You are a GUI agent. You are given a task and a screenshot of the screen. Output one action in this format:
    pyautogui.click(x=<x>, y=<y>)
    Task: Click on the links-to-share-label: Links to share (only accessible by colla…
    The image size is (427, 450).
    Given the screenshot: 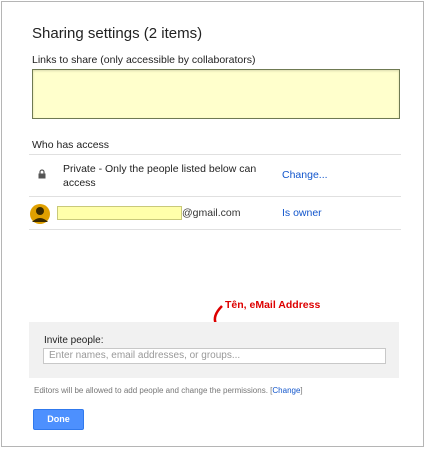 What is the action you would take?
    pyautogui.click(x=144, y=60)
    